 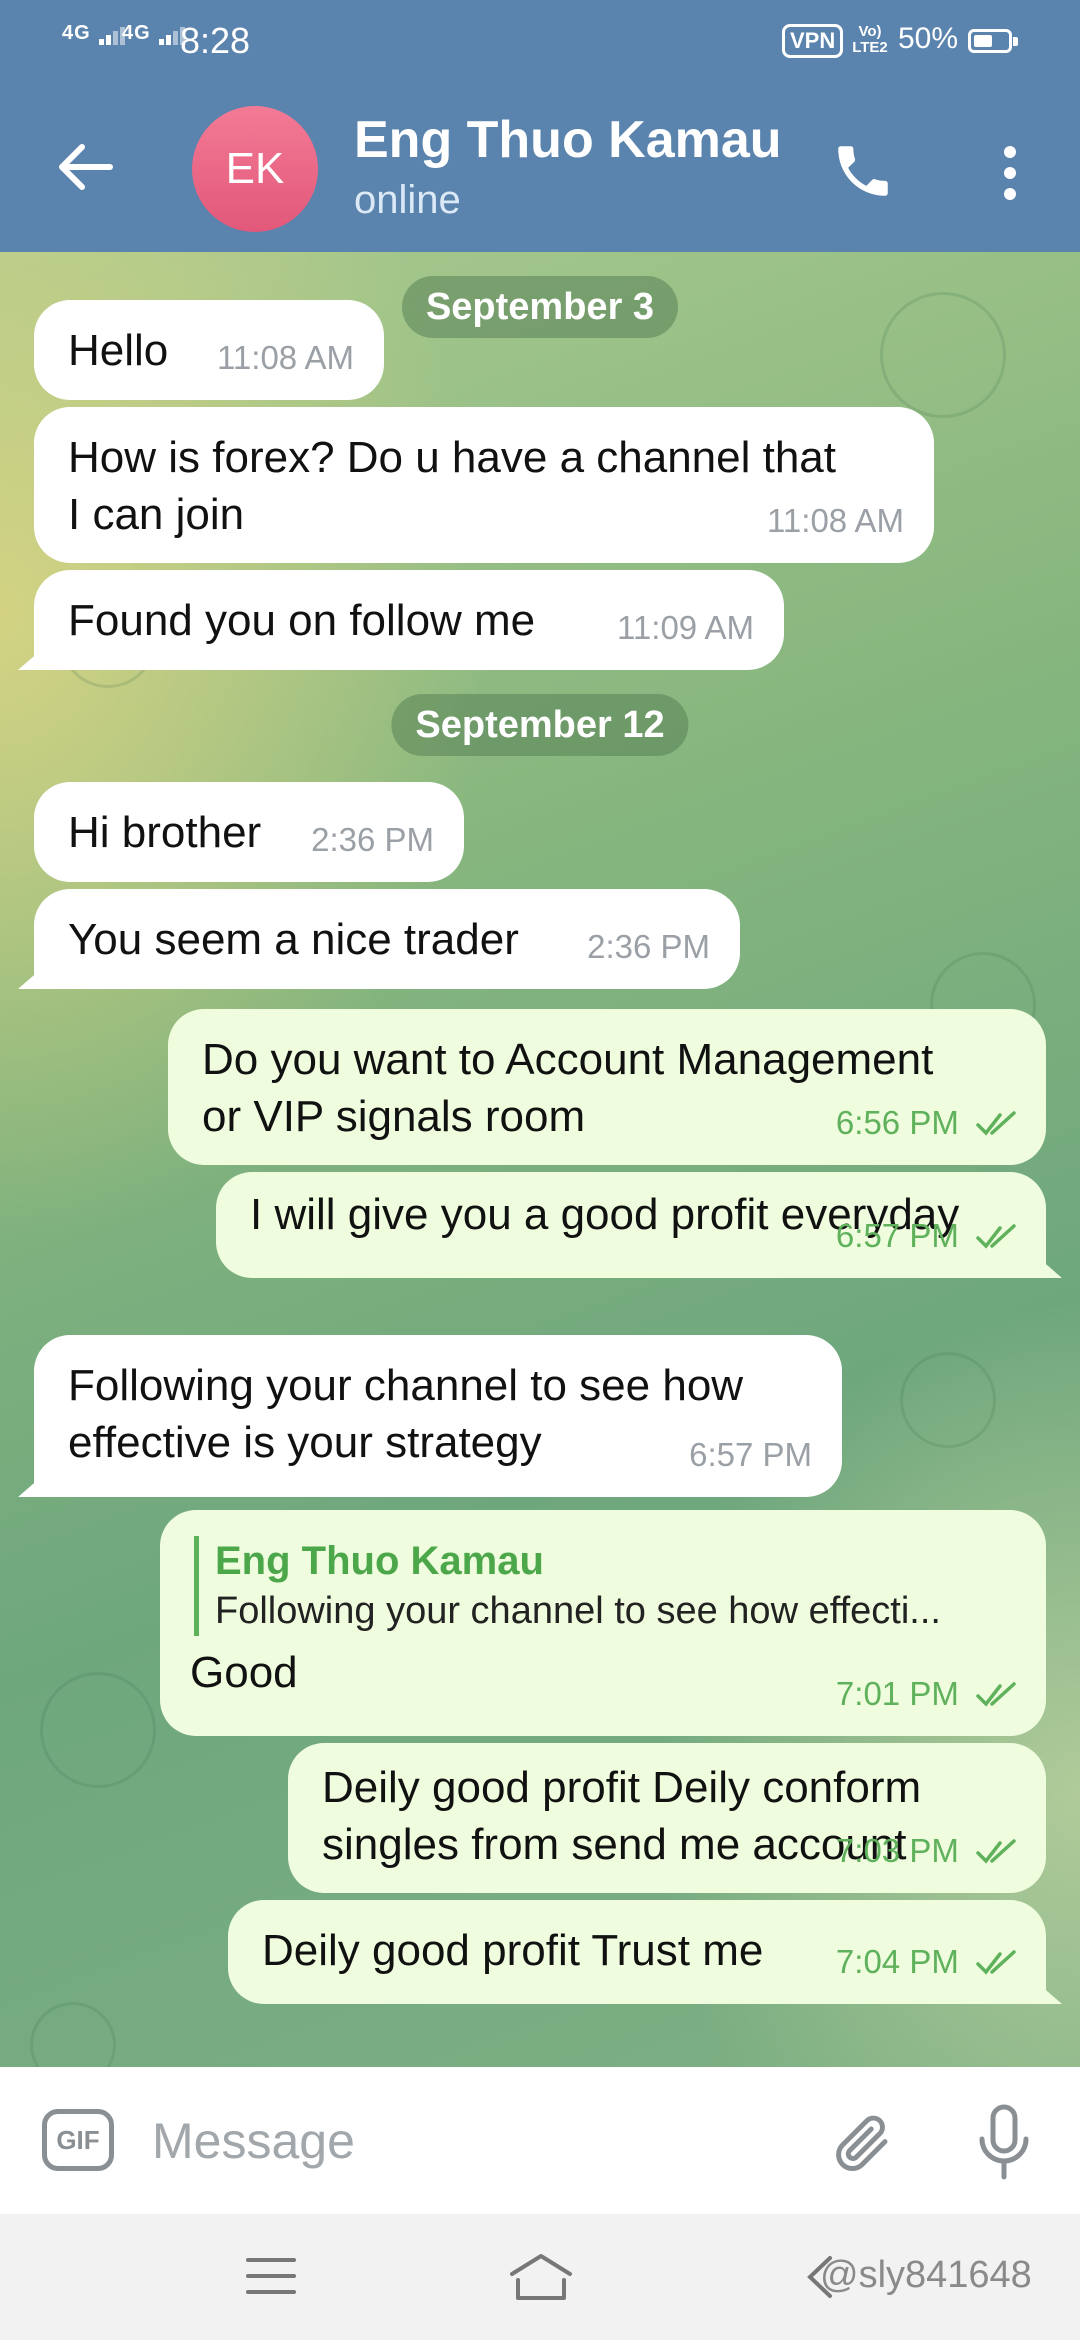 I want to click on message-meta: 7:04 PM, so click(x=926, y=1961).